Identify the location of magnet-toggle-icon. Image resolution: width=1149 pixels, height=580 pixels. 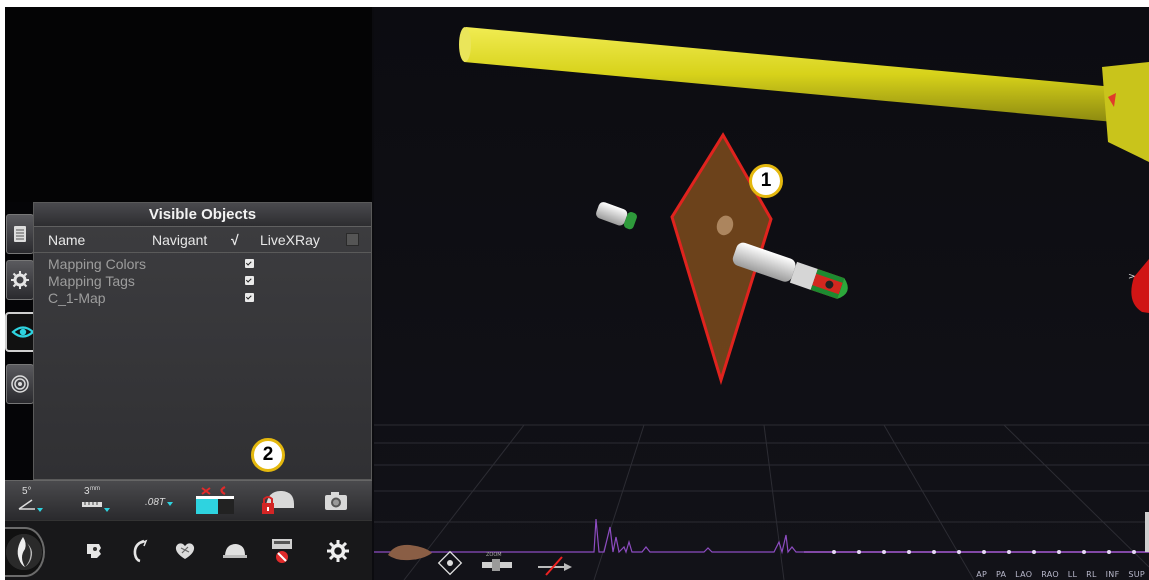
(215, 500).